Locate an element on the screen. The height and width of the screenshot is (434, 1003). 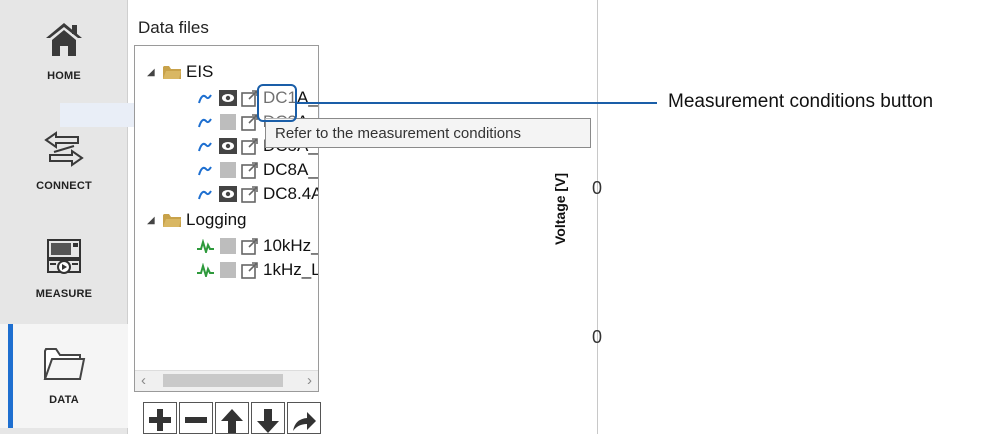
file-name: DC8.4A_EIS.csv is located at coordinates (290, 193).